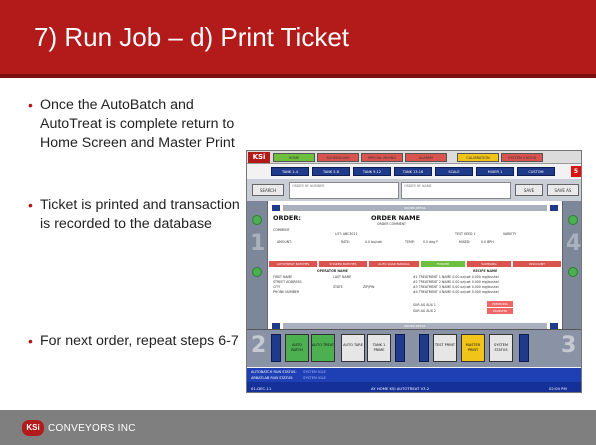 This screenshot has height=445, width=596. What do you see at coordinates (410, 242) in the screenshot?
I see `hmi-field: TEMP:` at bounding box center [410, 242].